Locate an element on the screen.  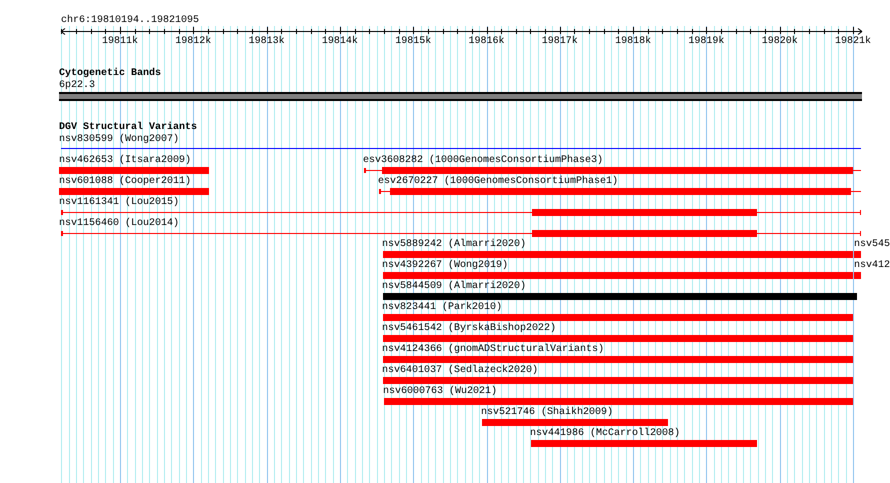
tick-label: 19811k is located at coordinates (120, 41).